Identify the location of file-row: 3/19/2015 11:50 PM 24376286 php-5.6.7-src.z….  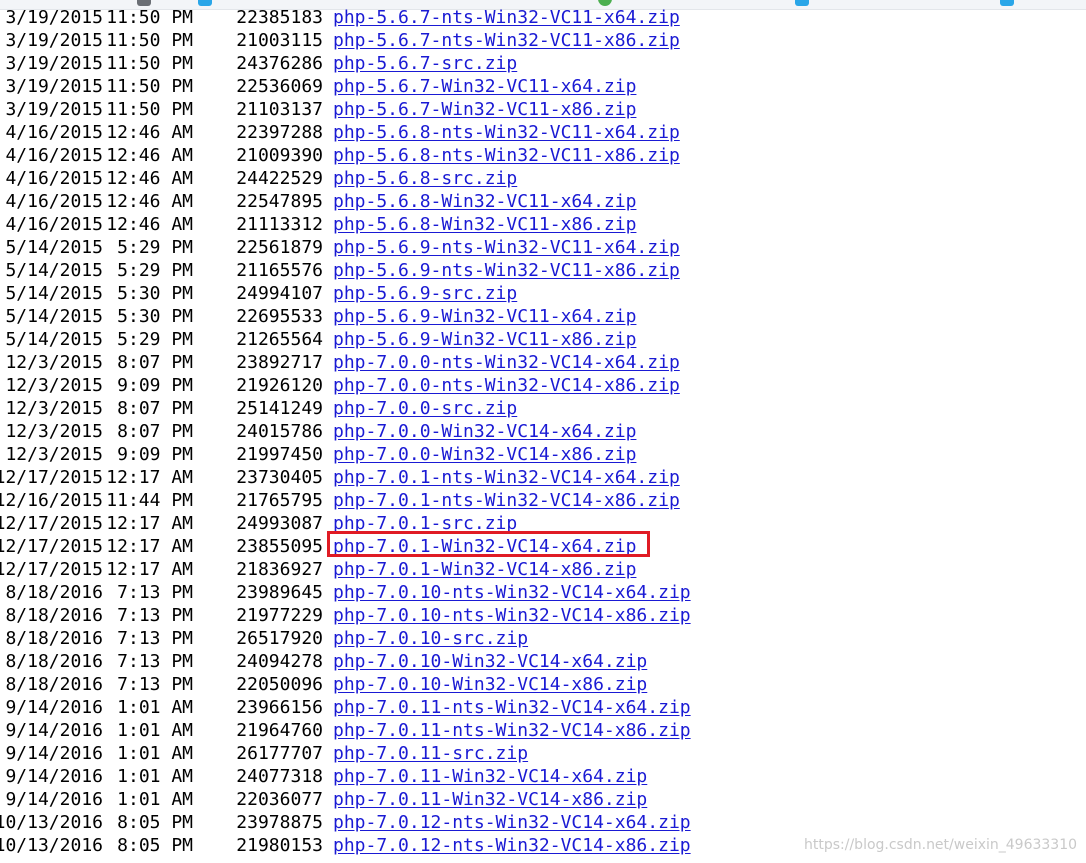
(543, 63).